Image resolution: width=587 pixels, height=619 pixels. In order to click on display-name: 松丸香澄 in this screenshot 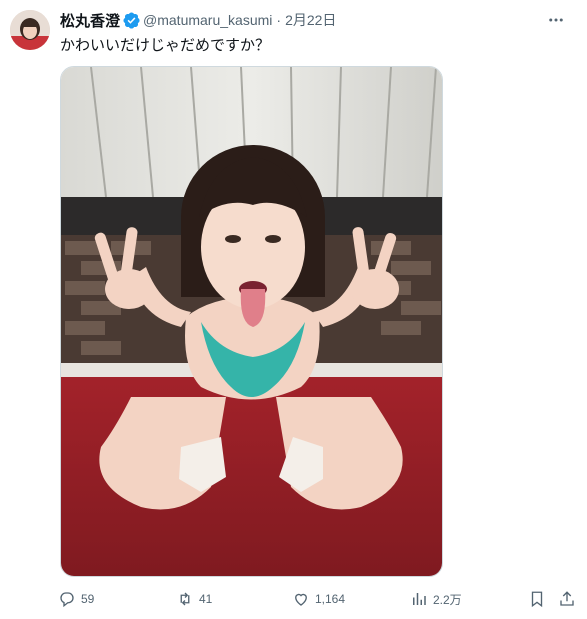, I will do `click(90, 20)`.